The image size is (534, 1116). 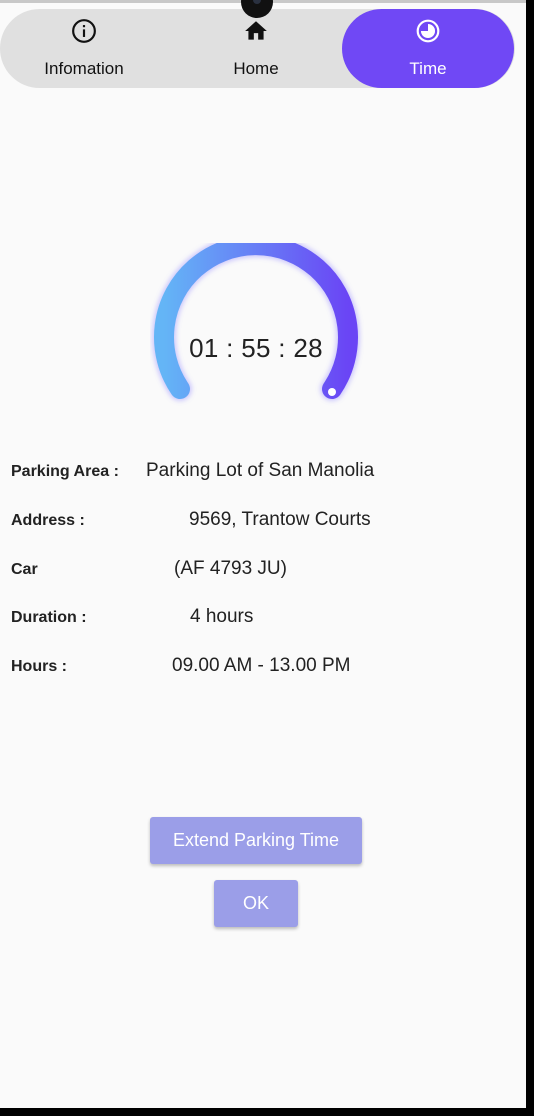 I want to click on duration-label: Duration :, so click(x=49, y=617).